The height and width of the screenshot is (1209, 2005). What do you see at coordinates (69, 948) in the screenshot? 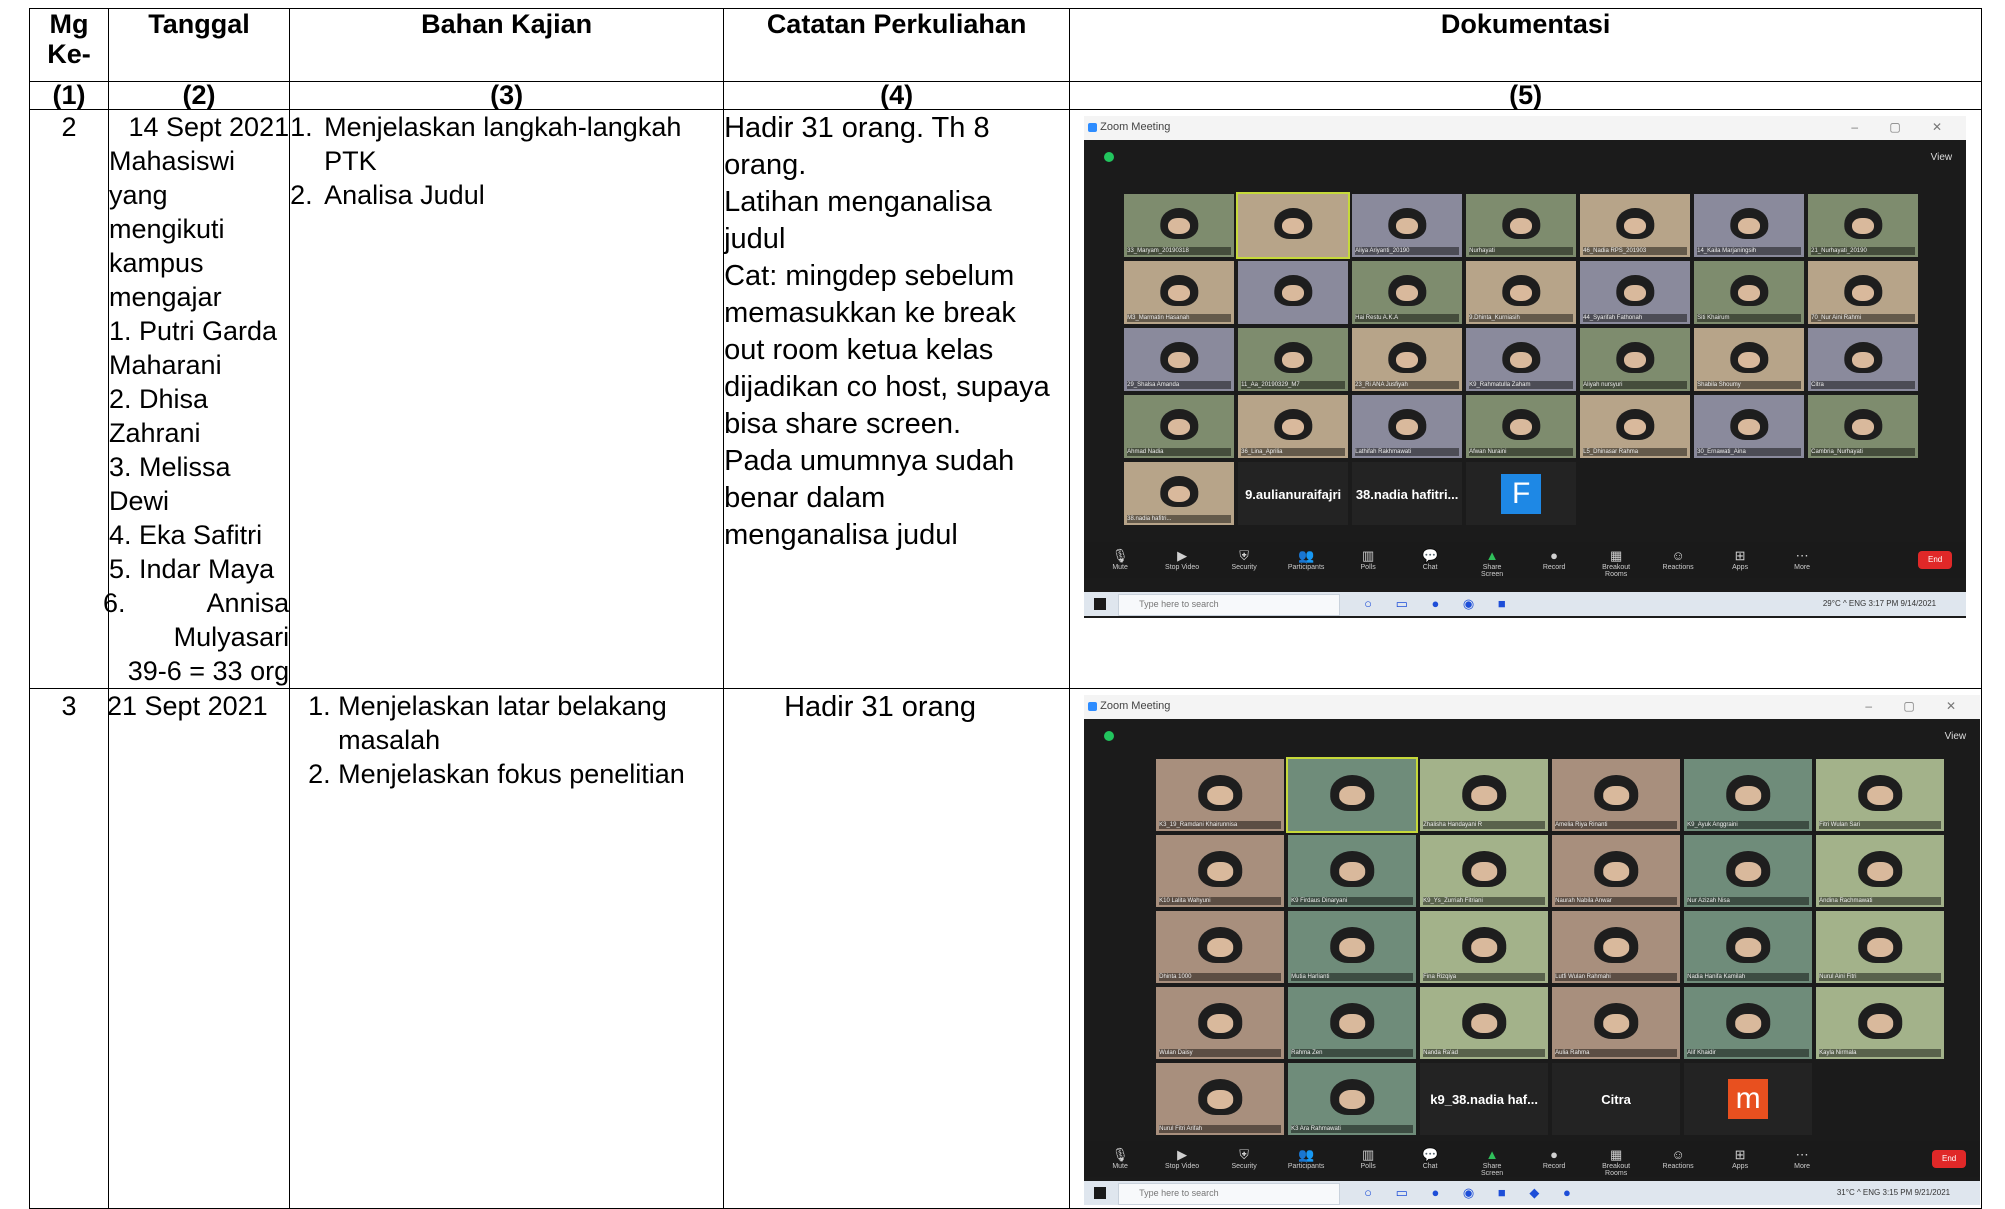
I see `meeting-number: 3` at bounding box center [69, 948].